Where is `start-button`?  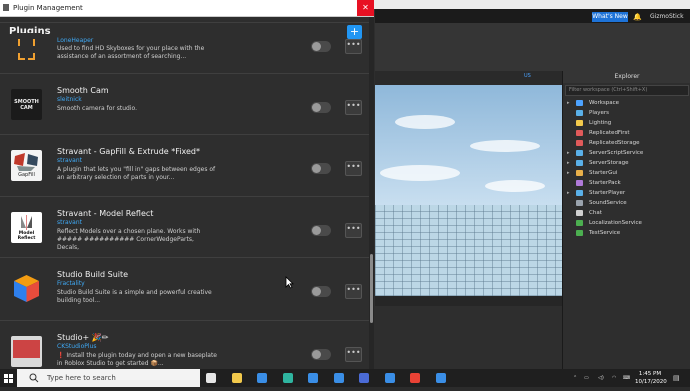
start-button is located at coordinates (8, 378).